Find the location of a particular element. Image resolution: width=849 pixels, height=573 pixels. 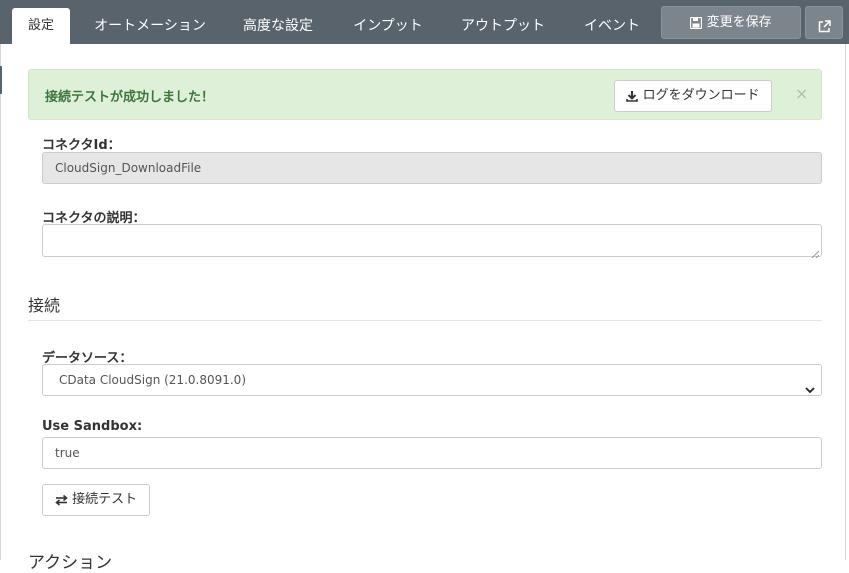

connection-test-label: 接続テスト is located at coordinates (105, 499).